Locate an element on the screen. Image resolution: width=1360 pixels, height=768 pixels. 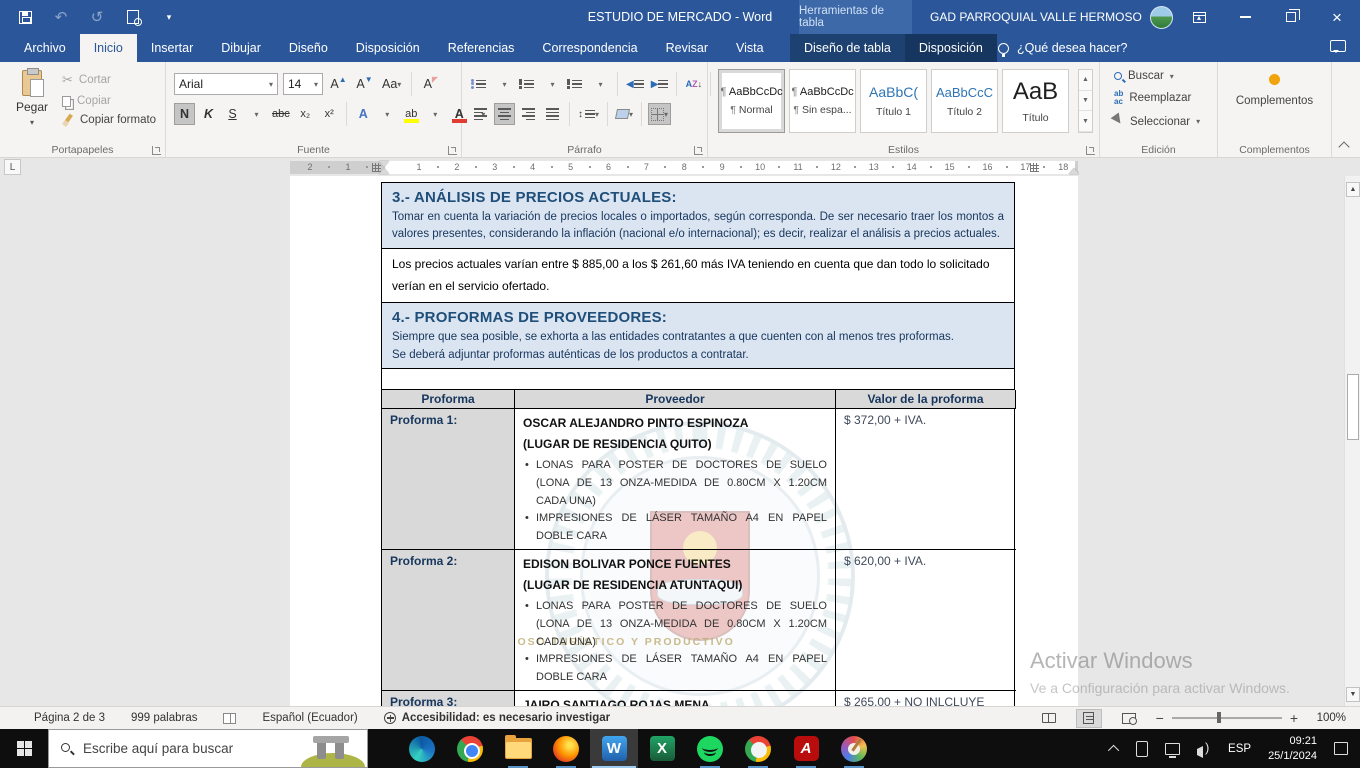
underline-dropdown-icon: ▾ is located at coordinates (256, 114).